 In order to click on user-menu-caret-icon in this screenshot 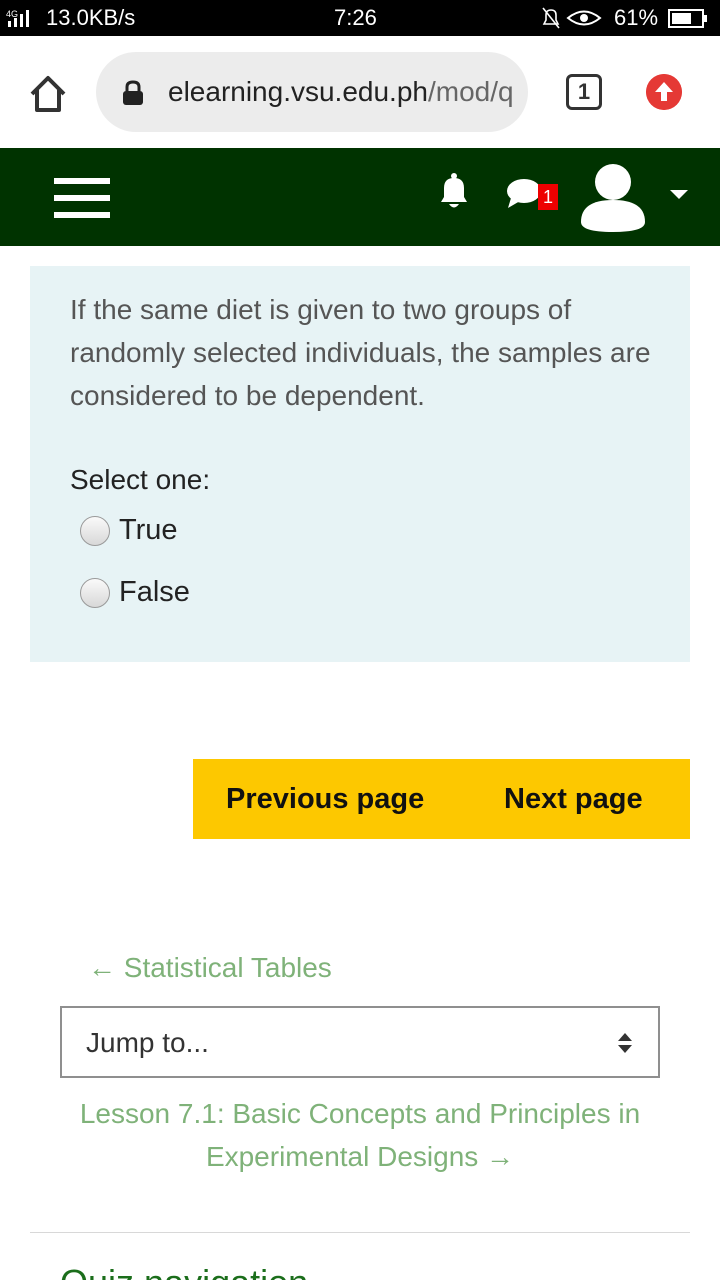, I will do `click(679, 194)`.